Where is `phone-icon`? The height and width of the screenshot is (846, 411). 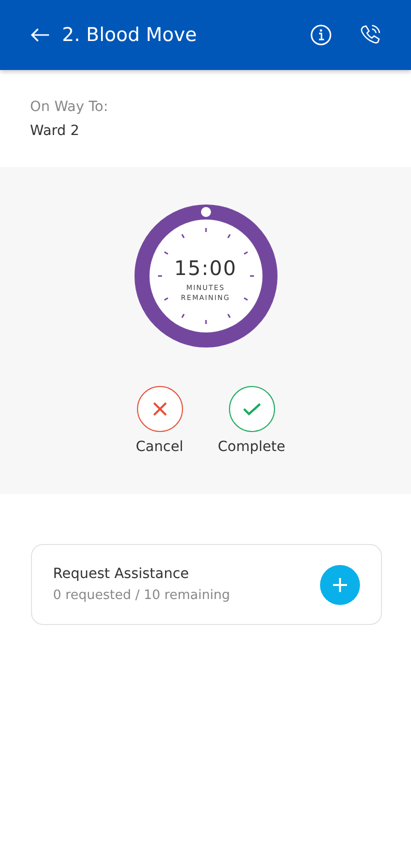
phone-icon is located at coordinates (370, 35).